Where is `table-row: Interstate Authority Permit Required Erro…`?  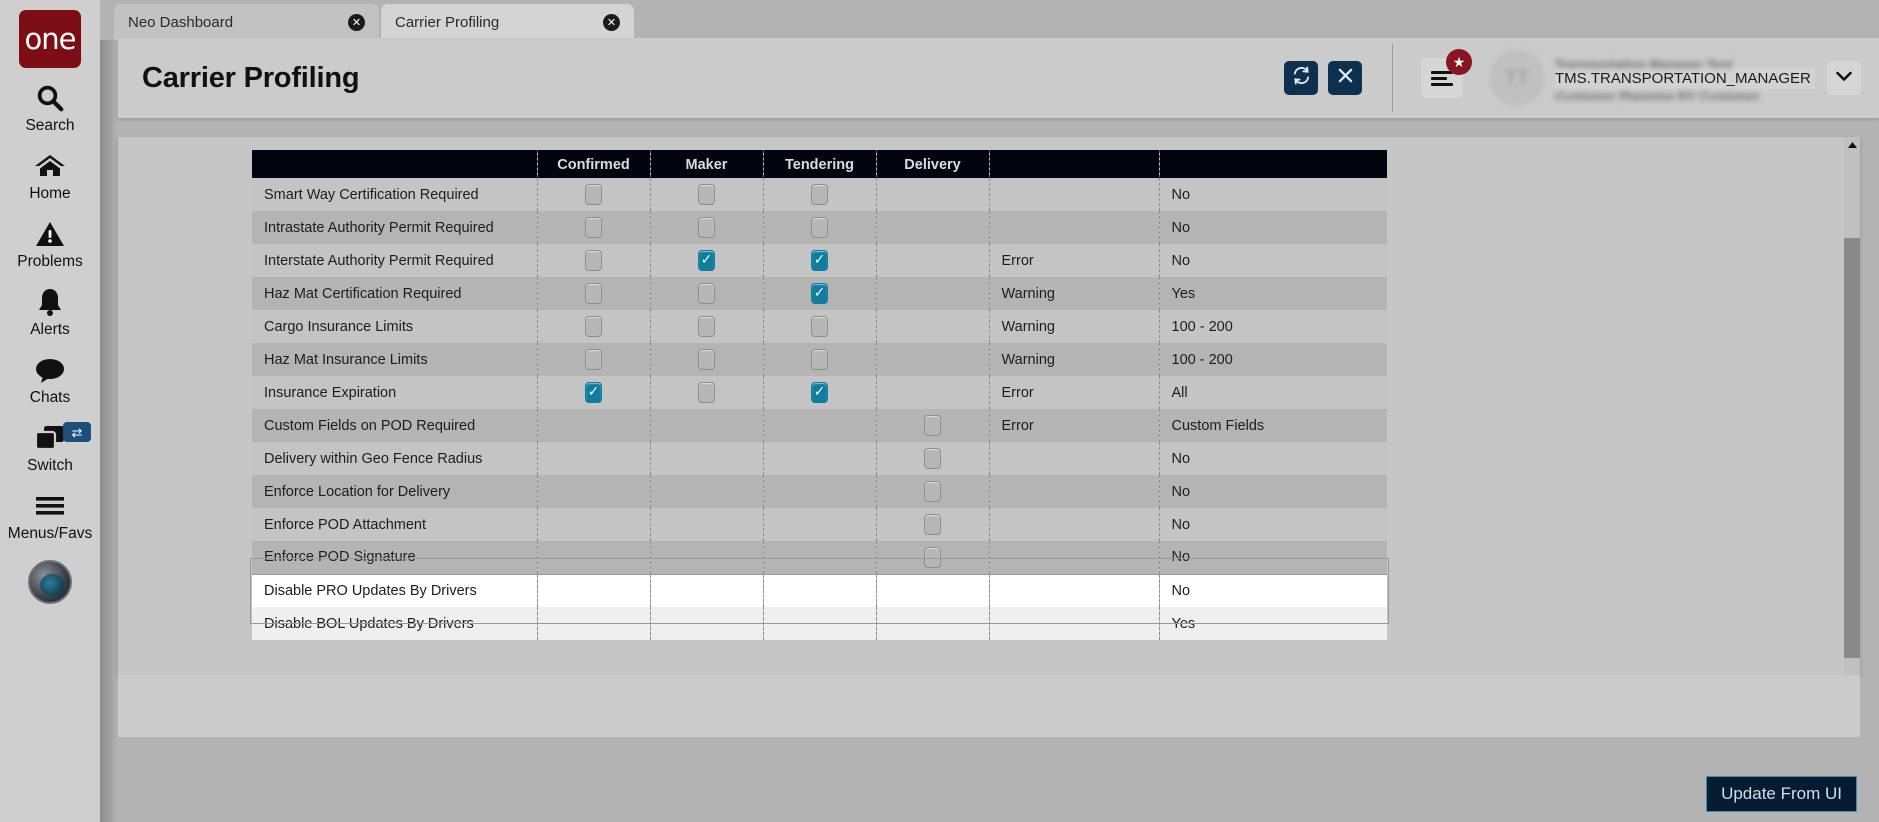
table-row: Interstate Authority Permit Required Erro… is located at coordinates (819, 260).